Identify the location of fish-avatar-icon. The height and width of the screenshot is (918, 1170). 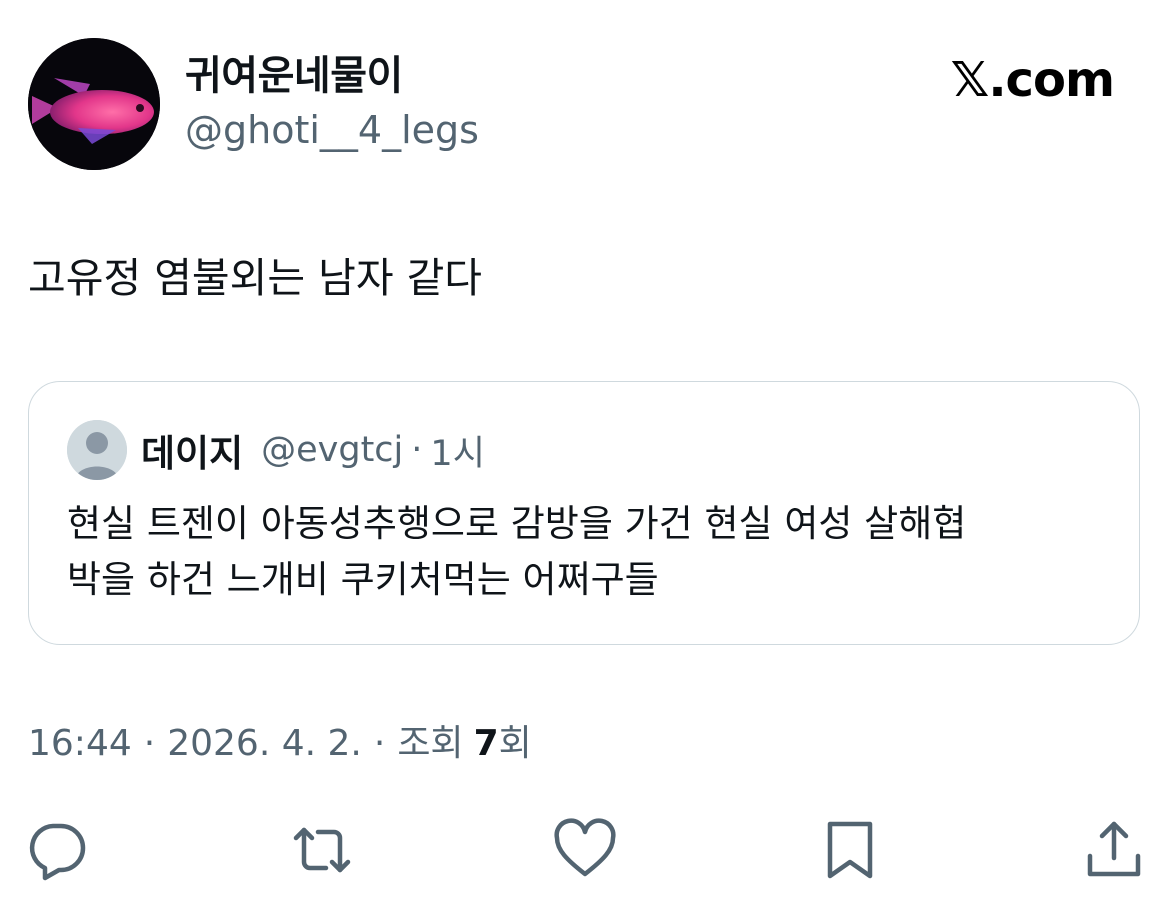
(94, 104).